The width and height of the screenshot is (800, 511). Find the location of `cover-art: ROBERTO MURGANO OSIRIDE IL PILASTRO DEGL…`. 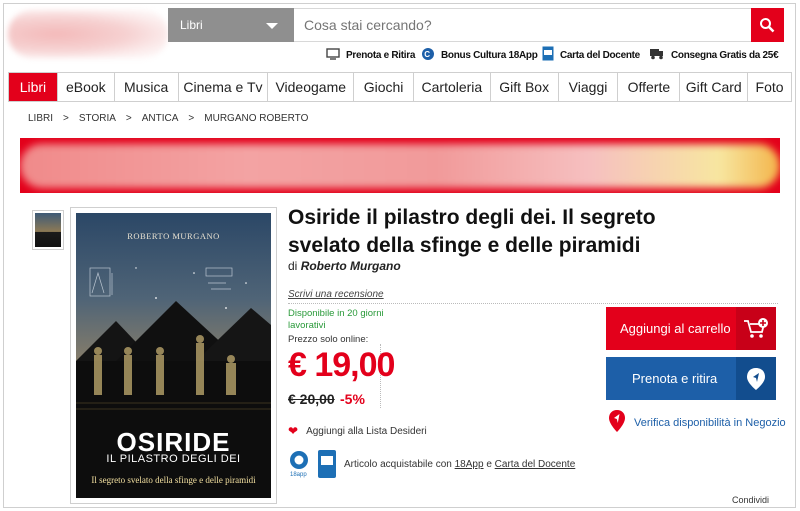

cover-art: ROBERTO MURGANO OSIRIDE IL PILASTRO DEGL… is located at coordinates (173, 355).